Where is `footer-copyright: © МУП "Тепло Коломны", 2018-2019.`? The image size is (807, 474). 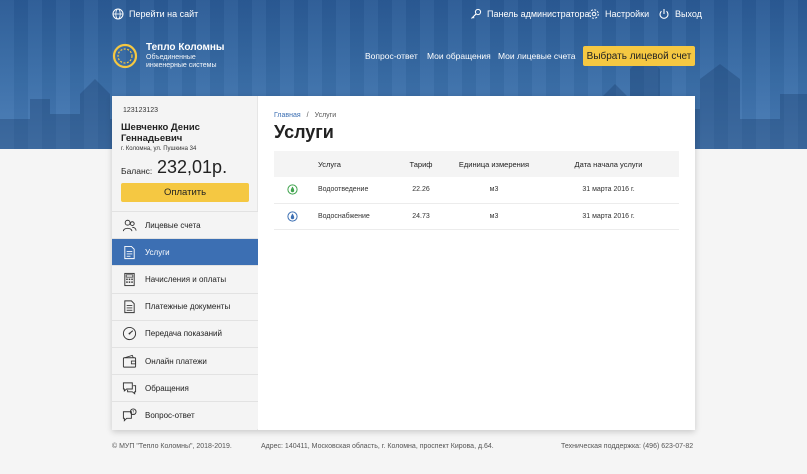 footer-copyright: © МУП "Тепло Коломны", 2018-2019. is located at coordinates (172, 446).